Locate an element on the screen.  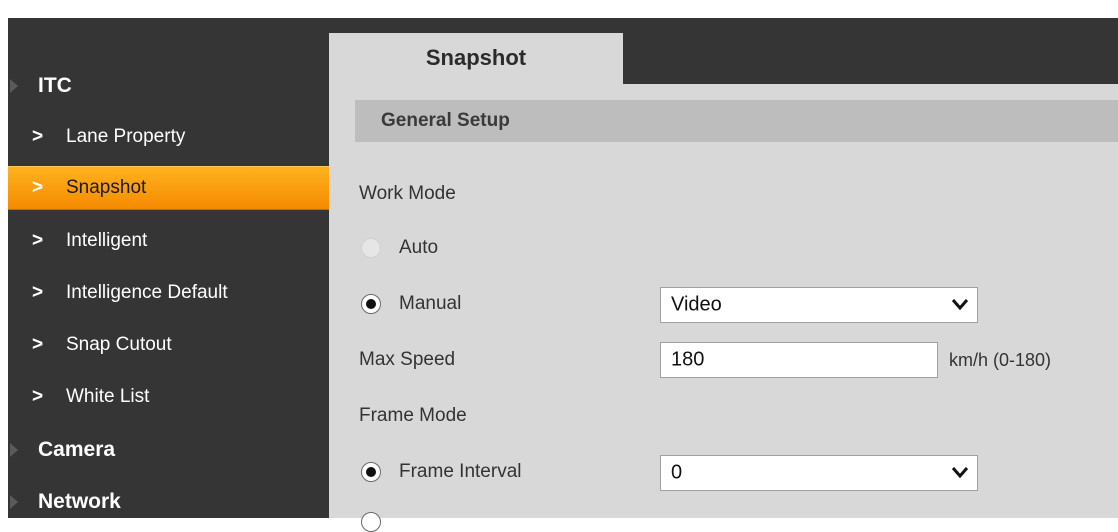
sidebar-item-intelligent: > Intelligent is located at coordinates (168, 241).